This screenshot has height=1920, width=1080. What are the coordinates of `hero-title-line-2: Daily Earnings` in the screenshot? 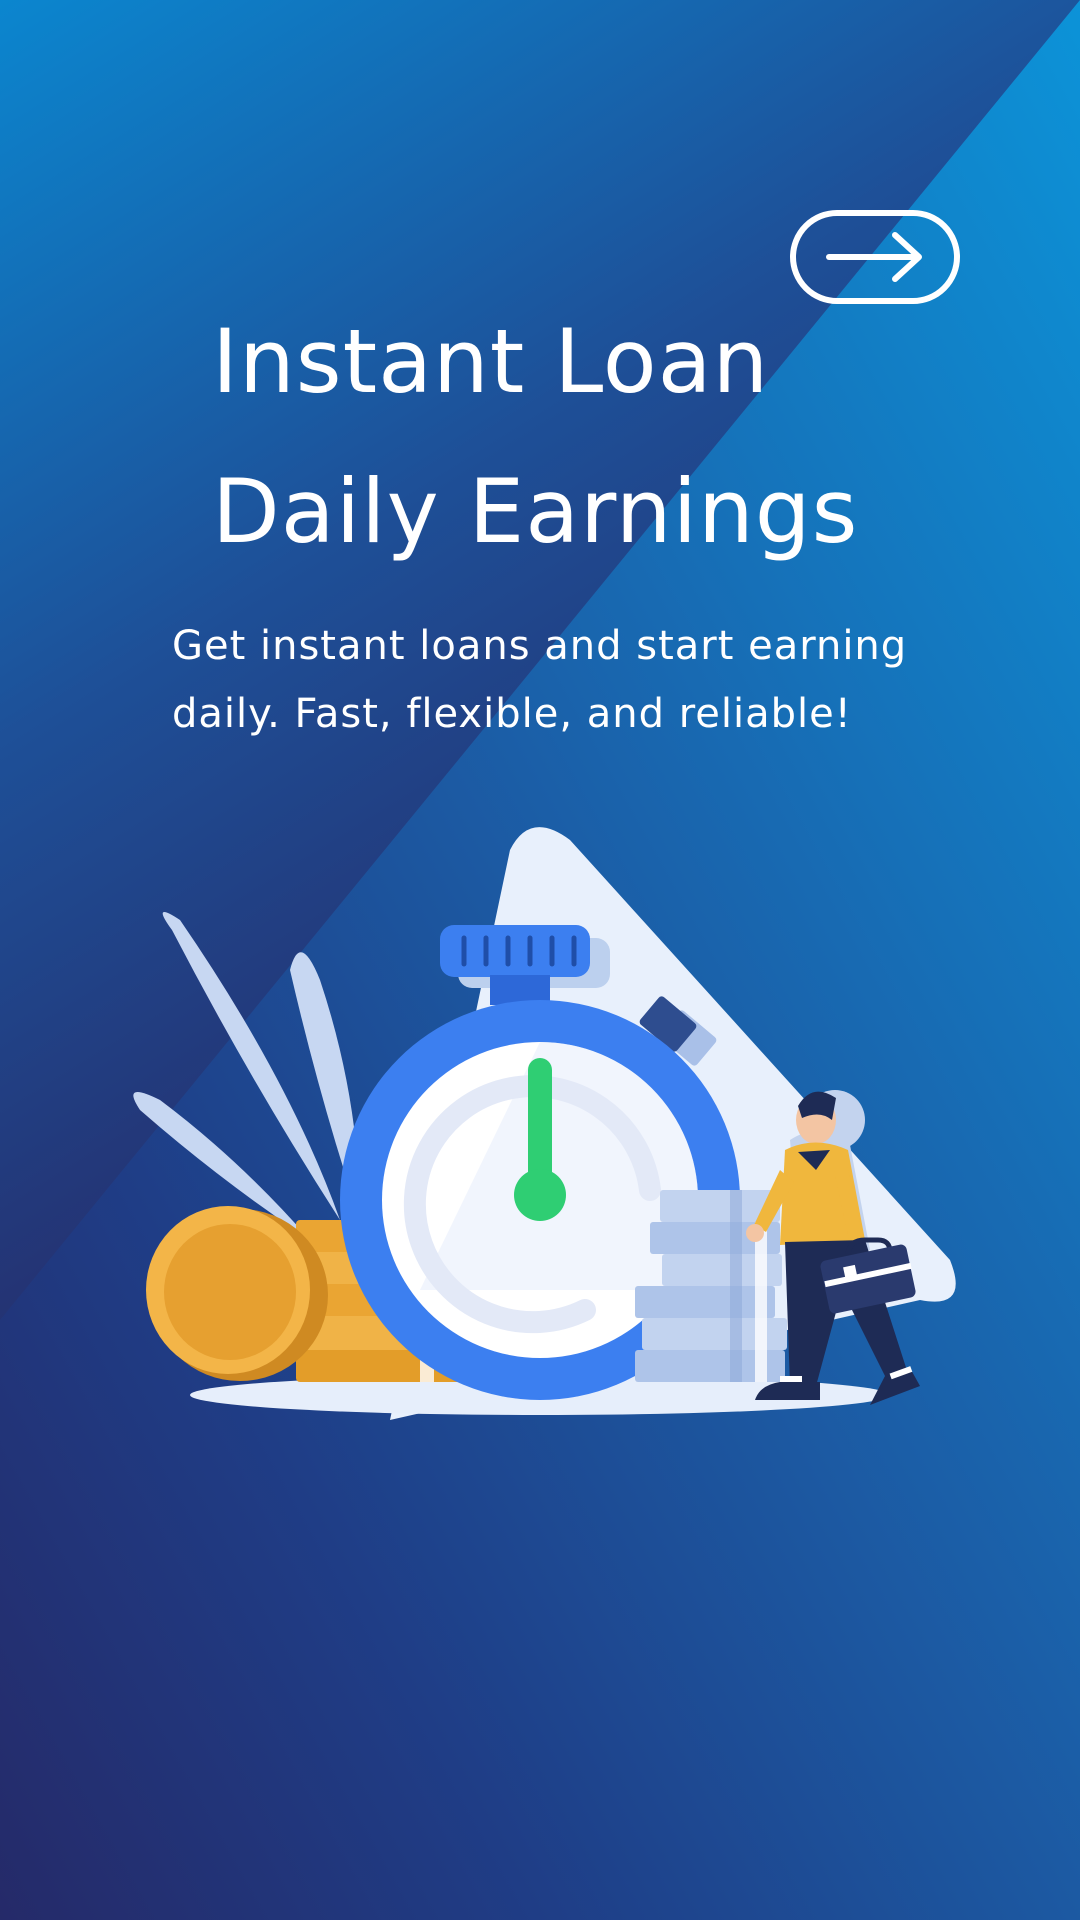 It's located at (535, 511).